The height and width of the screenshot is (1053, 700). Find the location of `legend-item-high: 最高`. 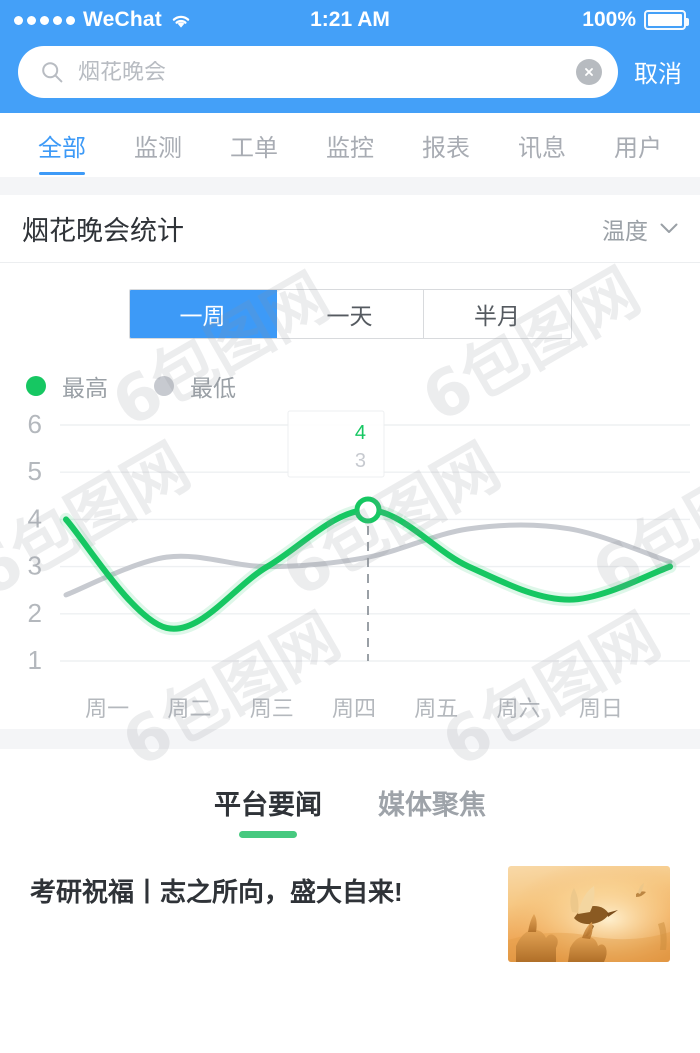

legend-item-high: 最高 is located at coordinates (67, 386).